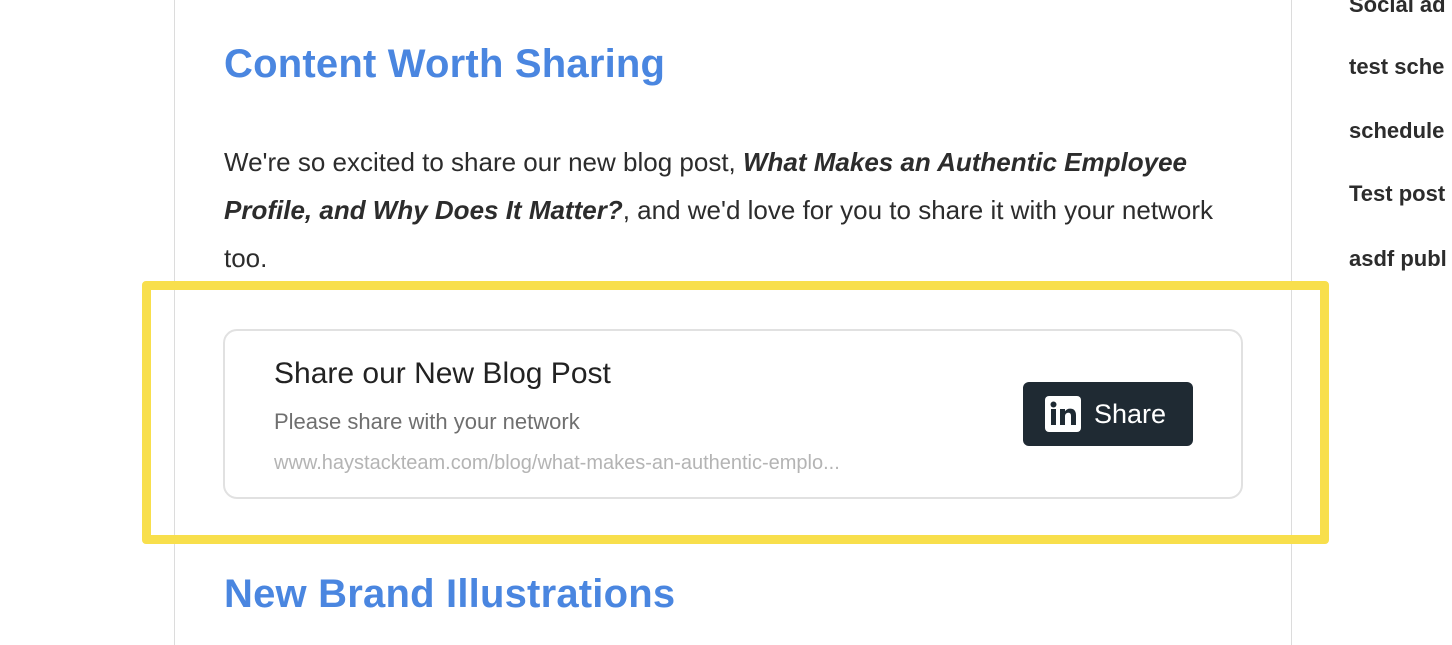  I want to click on linkedin-share-button: Share, so click(1108, 414).